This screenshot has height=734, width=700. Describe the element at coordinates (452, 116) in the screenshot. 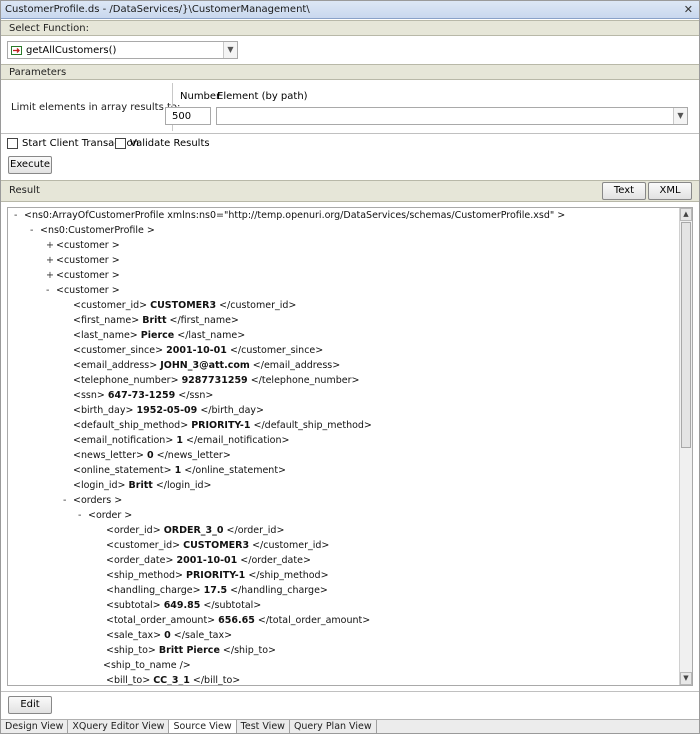

I see `element-path-select: ▼` at that location.